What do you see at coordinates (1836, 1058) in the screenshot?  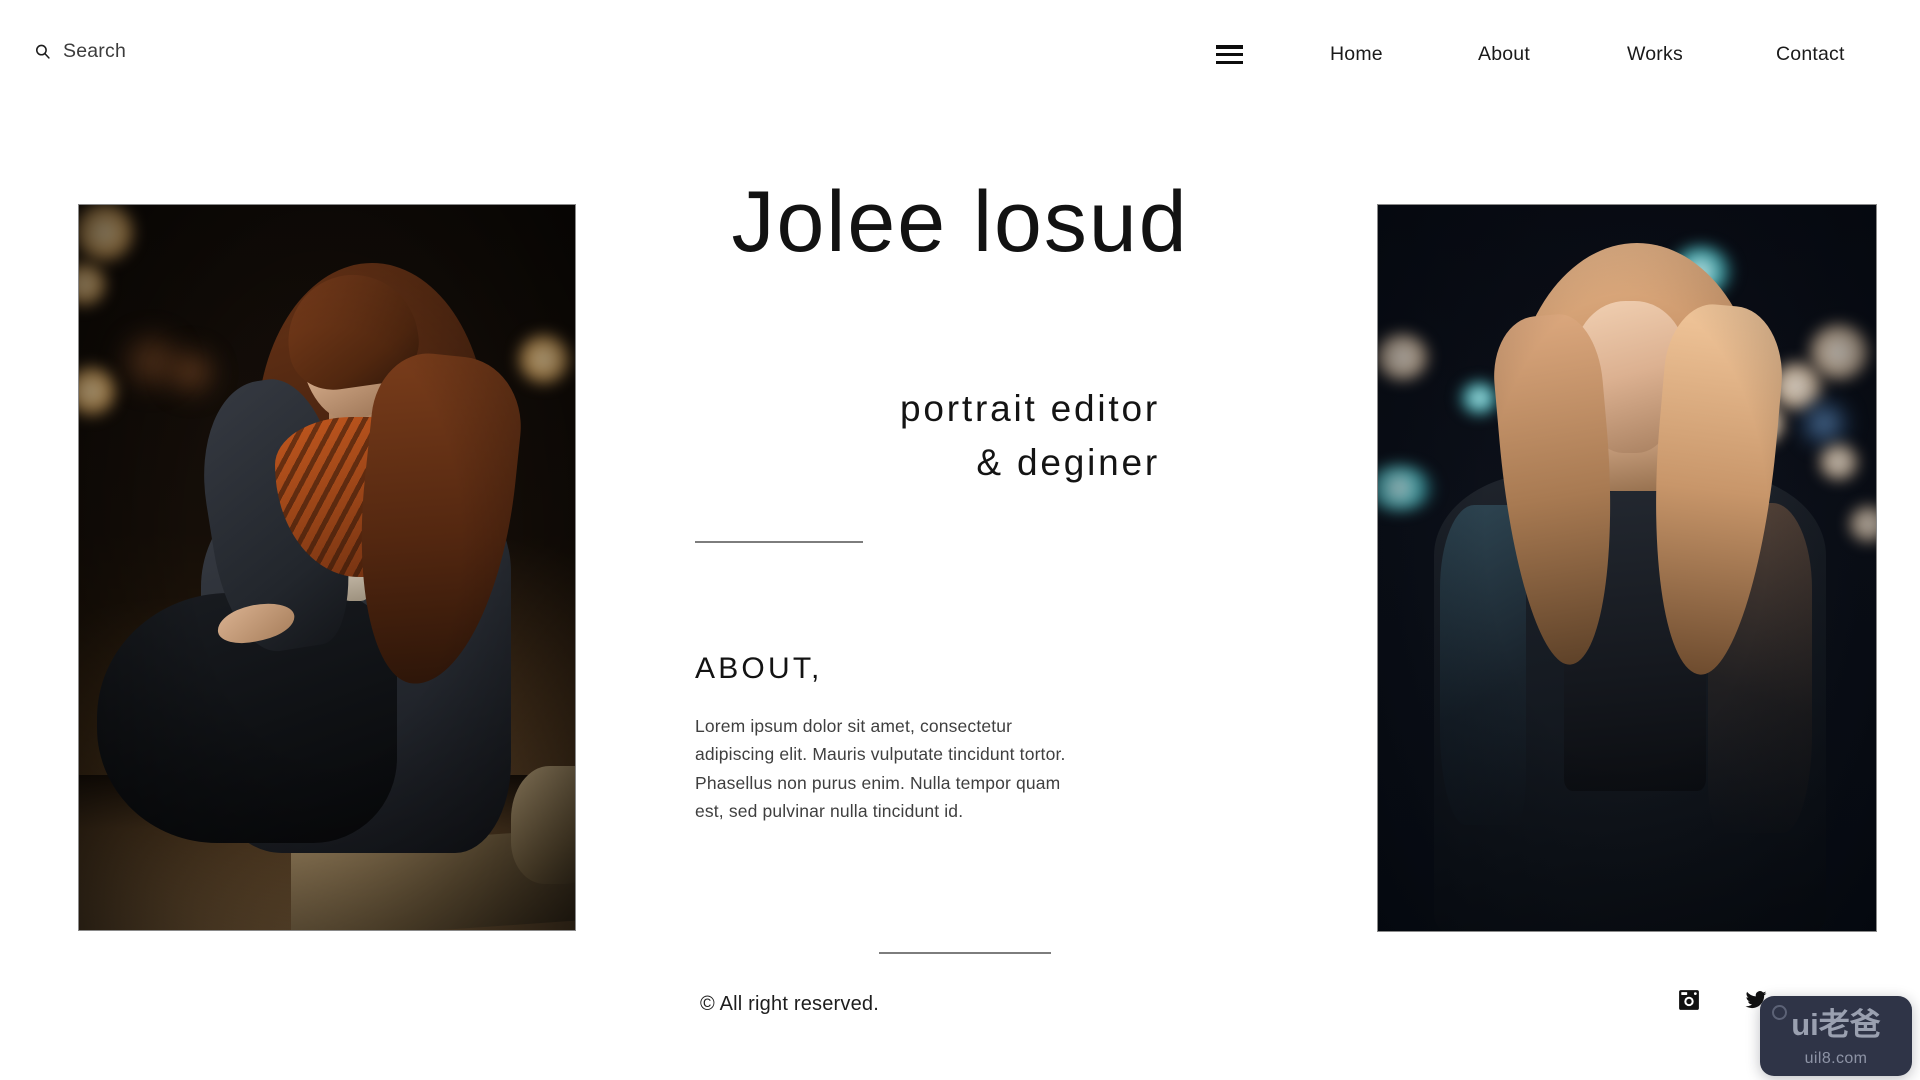 I see `watermark-url-text: uil8.com` at bounding box center [1836, 1058].